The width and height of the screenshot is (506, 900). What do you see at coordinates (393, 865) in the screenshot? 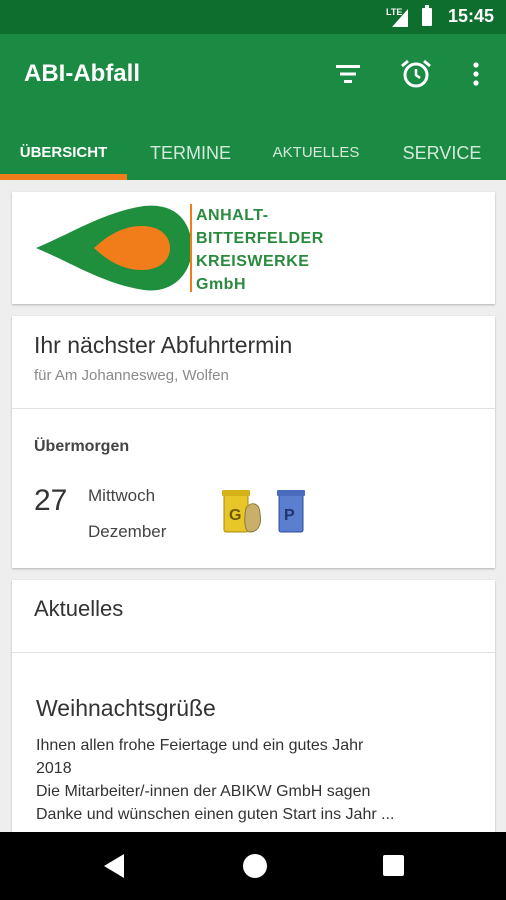
I see `recent-apps-icon` at bounding box center [393, 865].